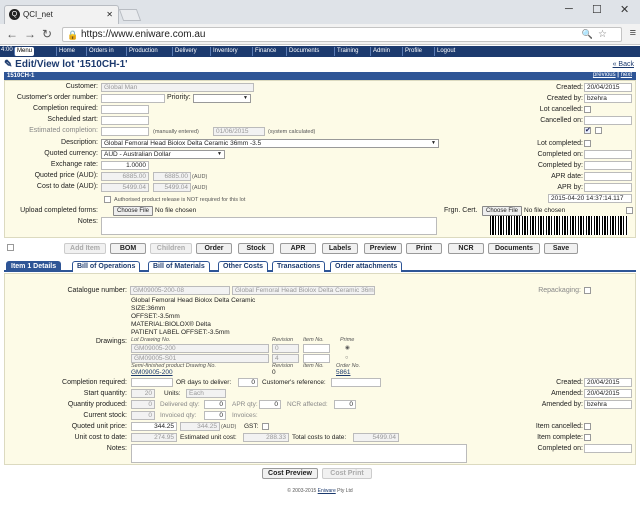 This screenshot has height=508, width=640. Describe the element at coordinates (569, 87) in the screenshot. I see `created-label: Created:` at that location.